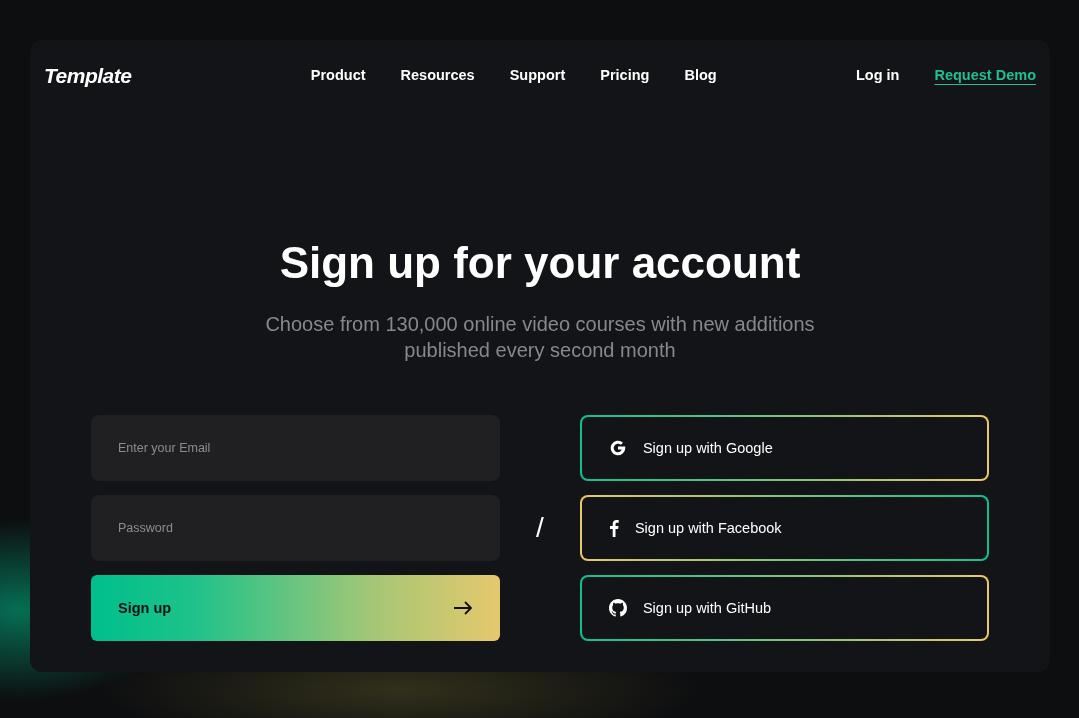 This screenshot has height=718, width=1079. Describe the element at coordinates (617, 608) in the screenshot. I see `github-icon` at that location.